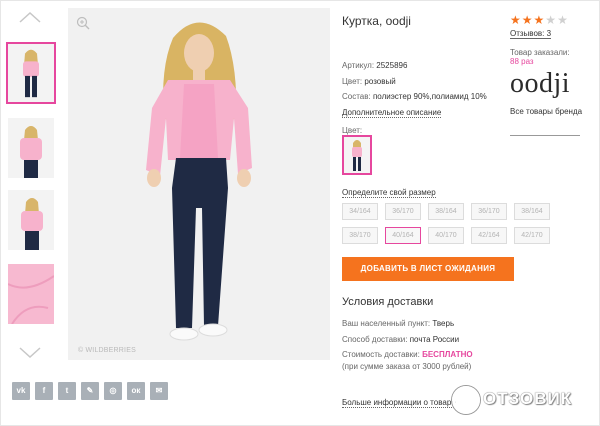  Describe the element at coordinates (531, 34) in the screenshot. I see `reviews-link: Отзывов: 3` at that location.